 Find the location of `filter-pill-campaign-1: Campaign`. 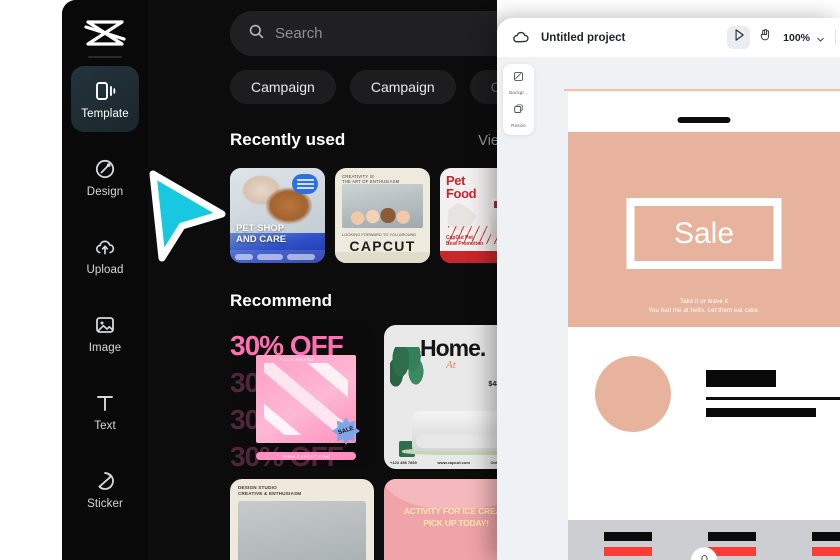

filter-pill-campaign-1: Campaign is located at coordinates (283, 87).